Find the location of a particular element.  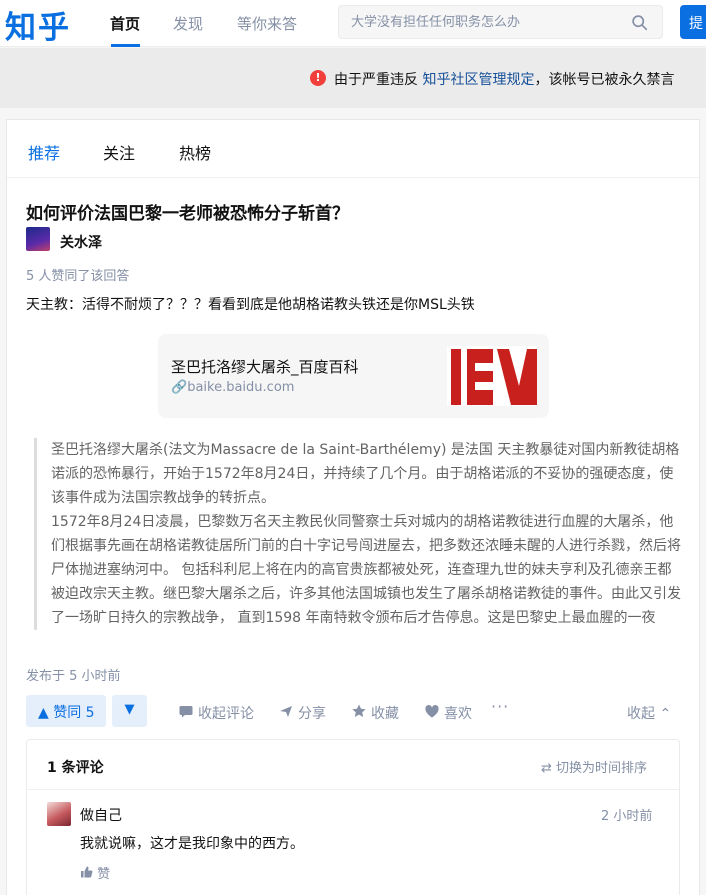

link-card-url: 🔗baike.baidu.com is located at coordinates (232, 387).